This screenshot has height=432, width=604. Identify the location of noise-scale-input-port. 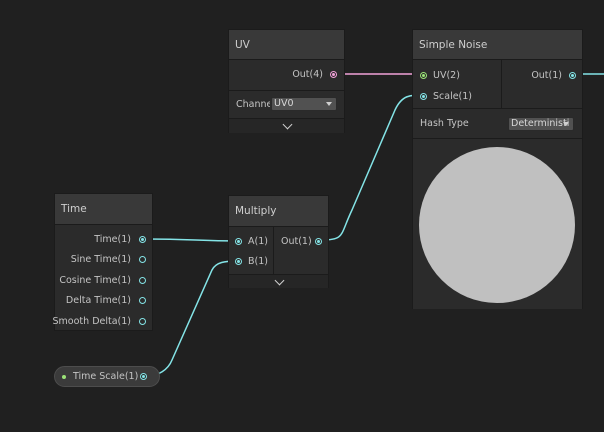
(423, 96).